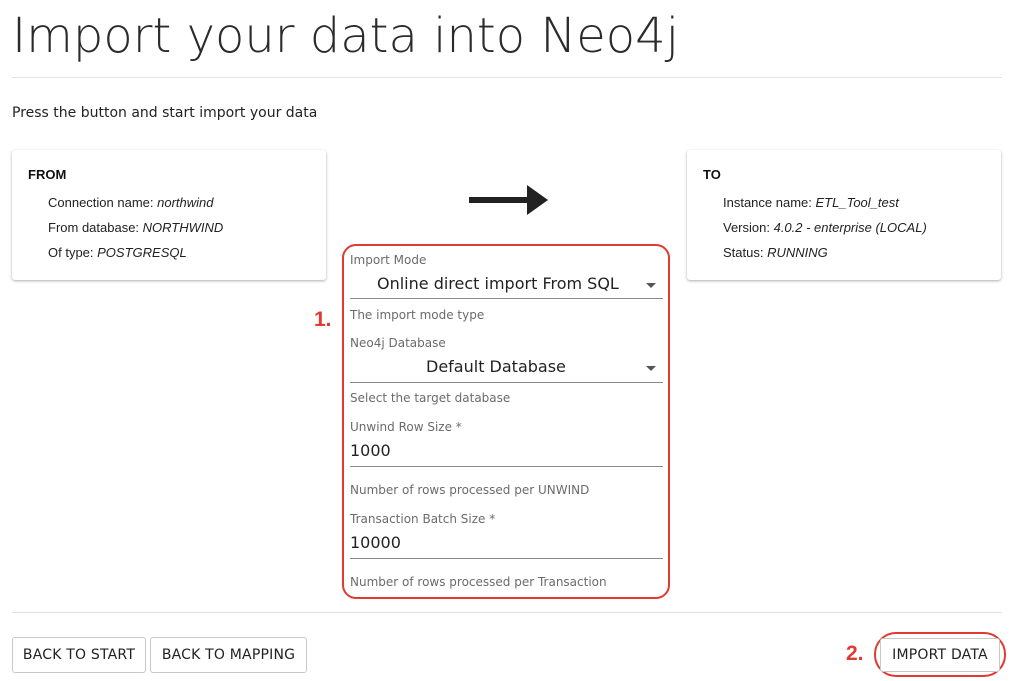  What do you see at coordinates (430, 398) in the screenshot?
I see `database-helper: Select the target database` at bounding box center [430, 398].